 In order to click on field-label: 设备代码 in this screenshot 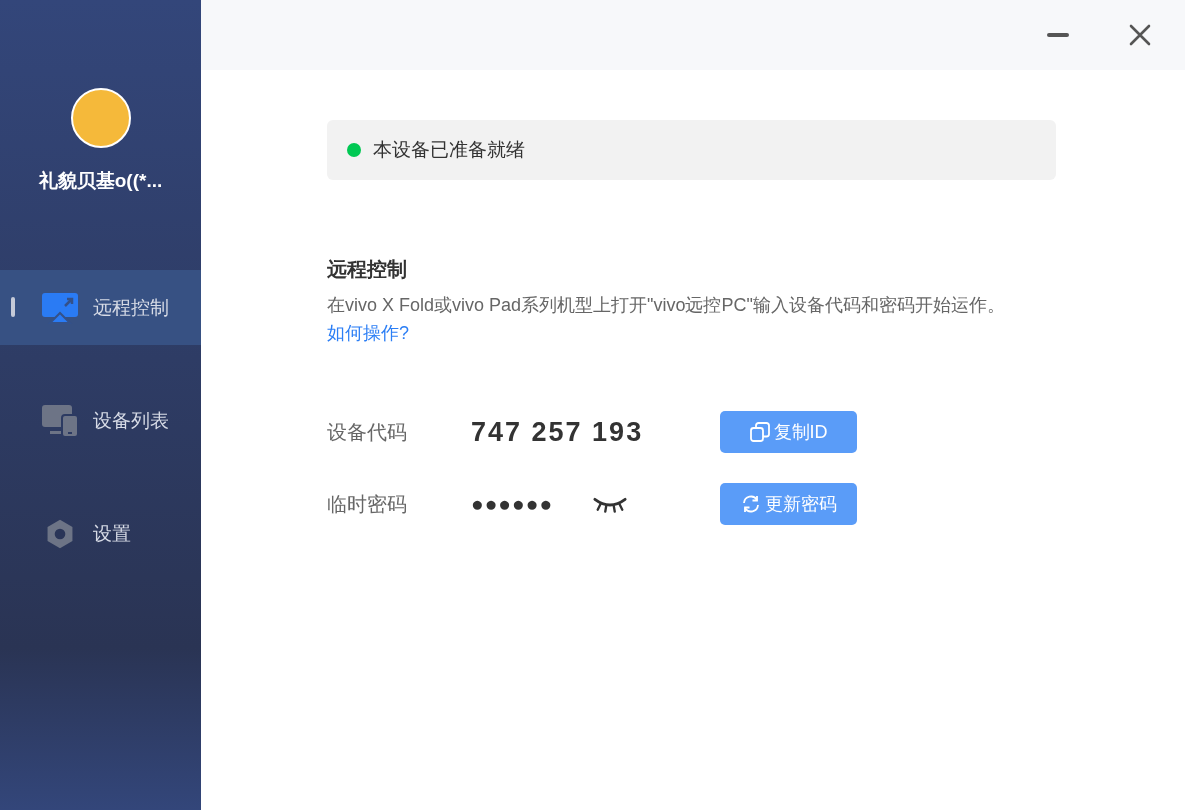, I will do `click(367, 432)`.